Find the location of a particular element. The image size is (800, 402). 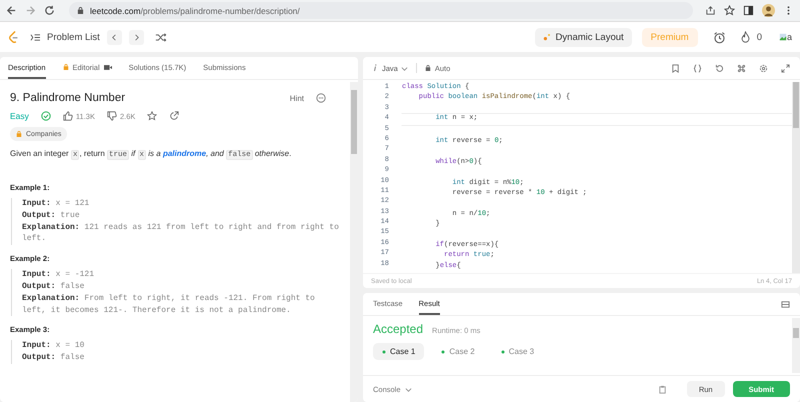

example-line: Explanation: 121 reads as 121 from left to right and from right to left. is located at coordinates (181, 234).